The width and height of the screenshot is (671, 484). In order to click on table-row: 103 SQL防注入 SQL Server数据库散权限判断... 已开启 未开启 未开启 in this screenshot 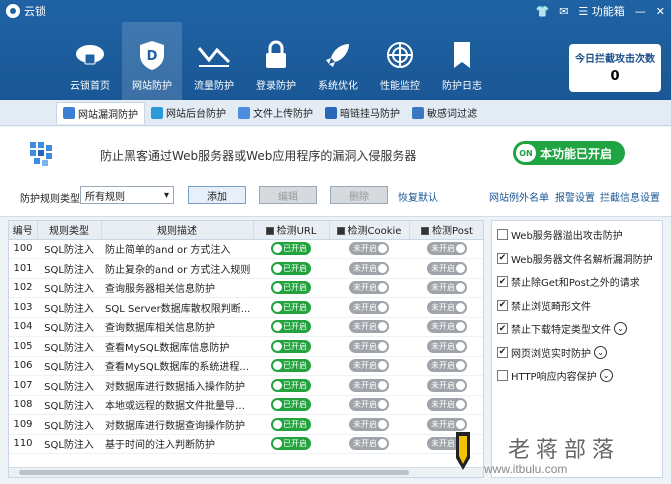, I will do `click(246, 307)`.